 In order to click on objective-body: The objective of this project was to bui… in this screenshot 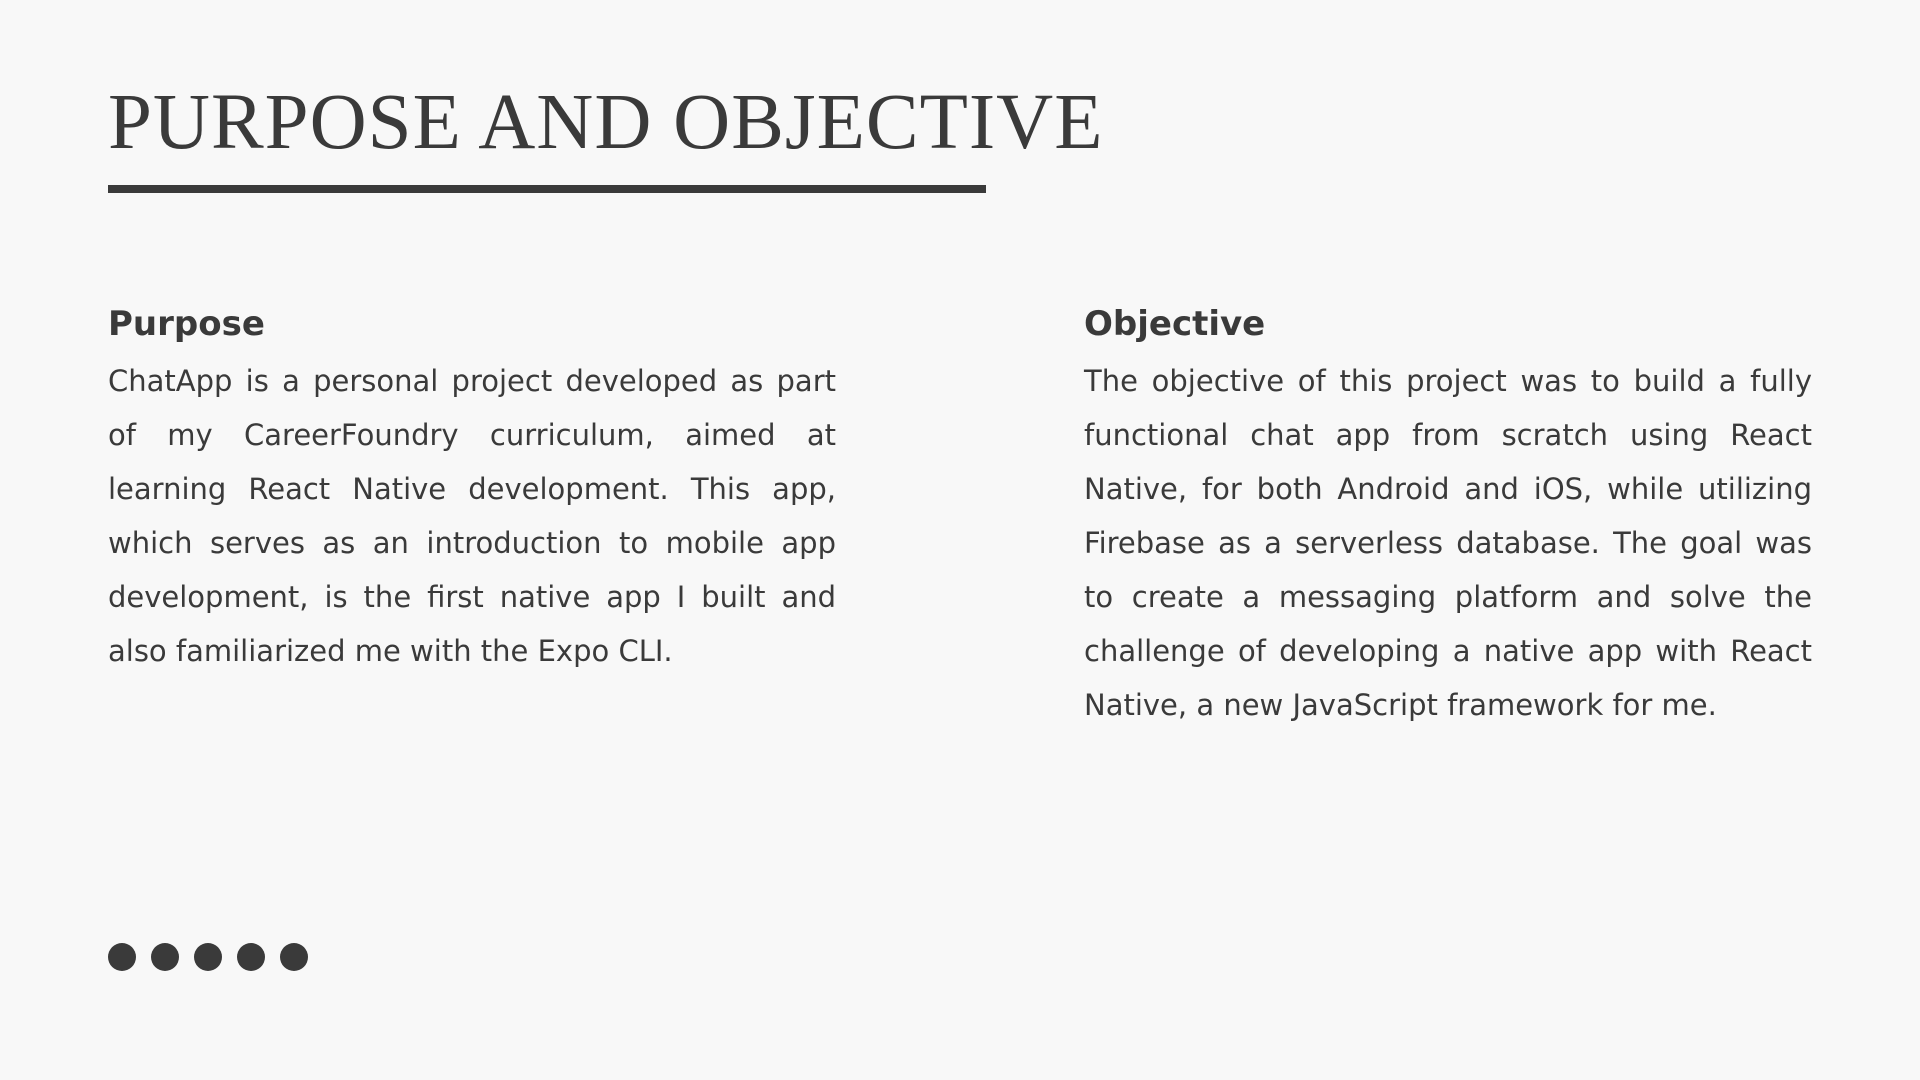, I will do `click(1448, 543)`.